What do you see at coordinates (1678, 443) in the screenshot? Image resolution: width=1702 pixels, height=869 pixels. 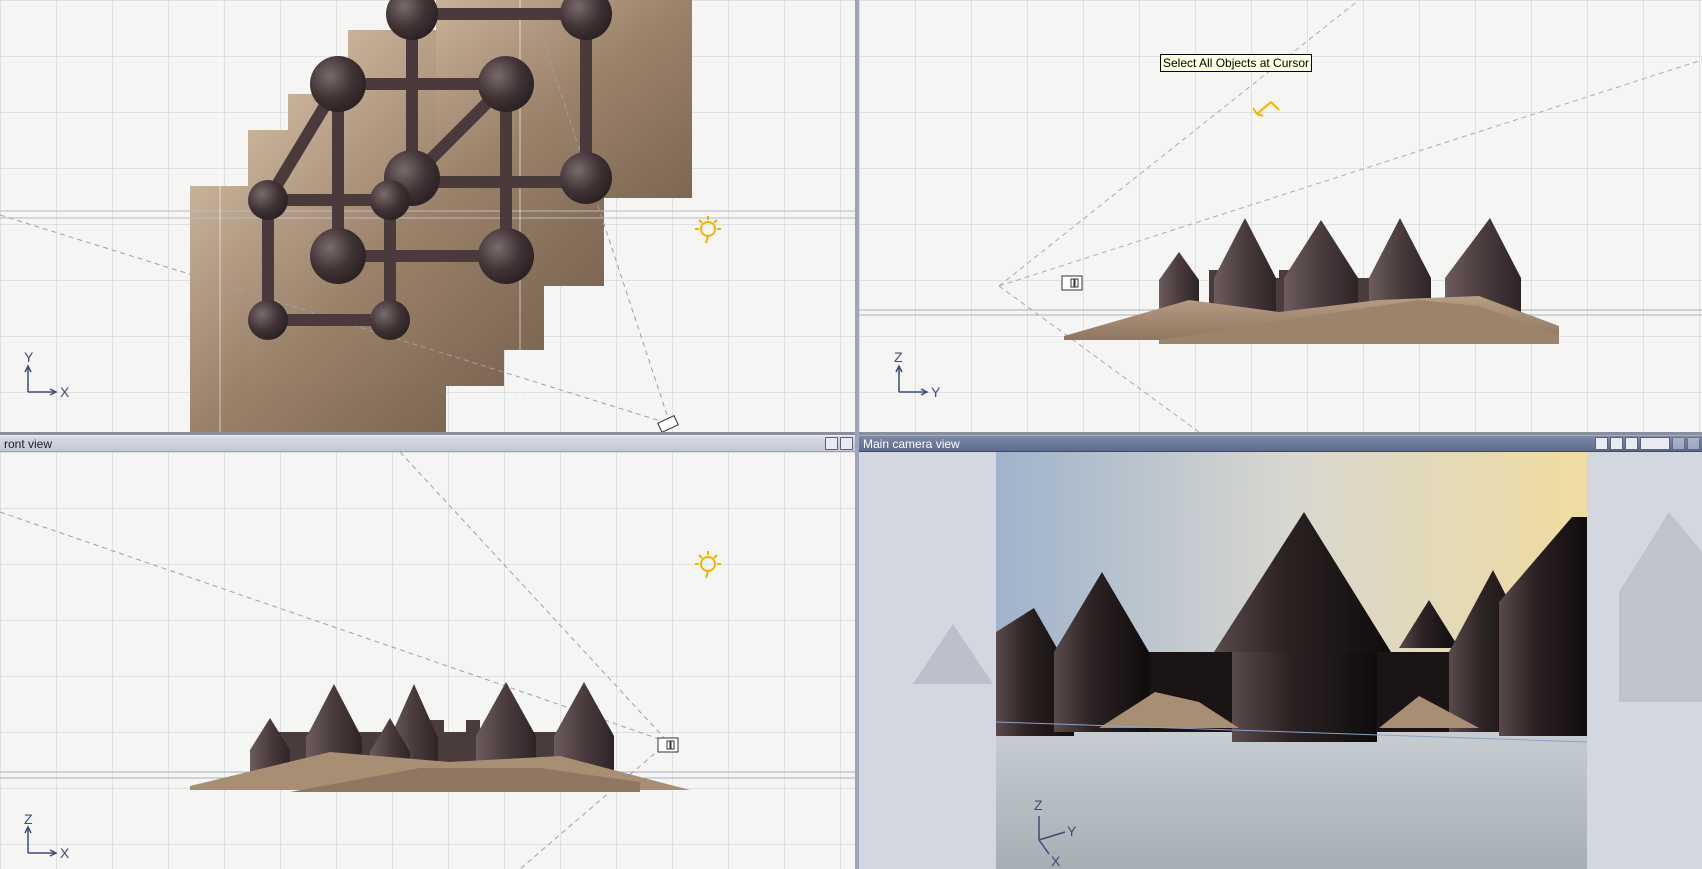 I see `zoom-icon` at bounding box center [1678, 443].